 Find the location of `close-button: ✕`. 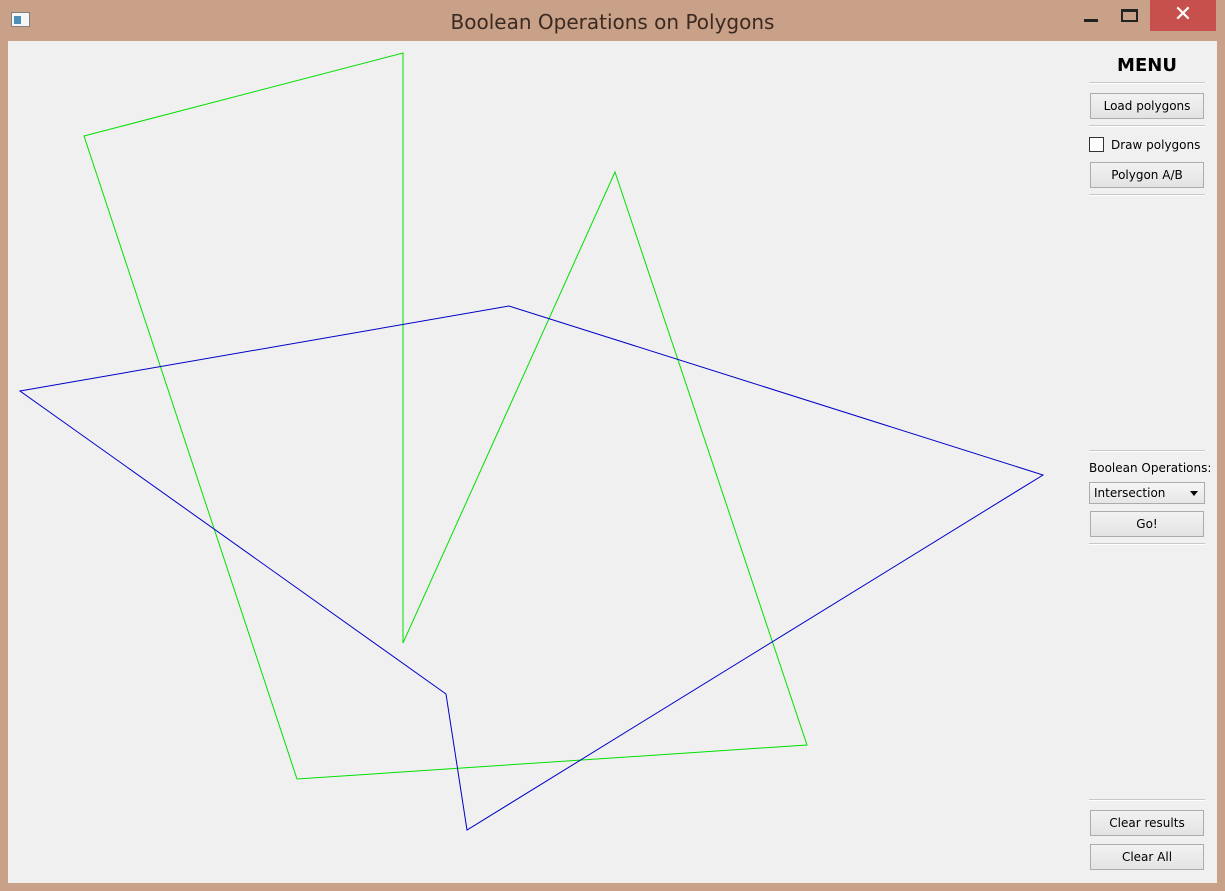

close-button: ✕ is located at coordinates (1183, 15).